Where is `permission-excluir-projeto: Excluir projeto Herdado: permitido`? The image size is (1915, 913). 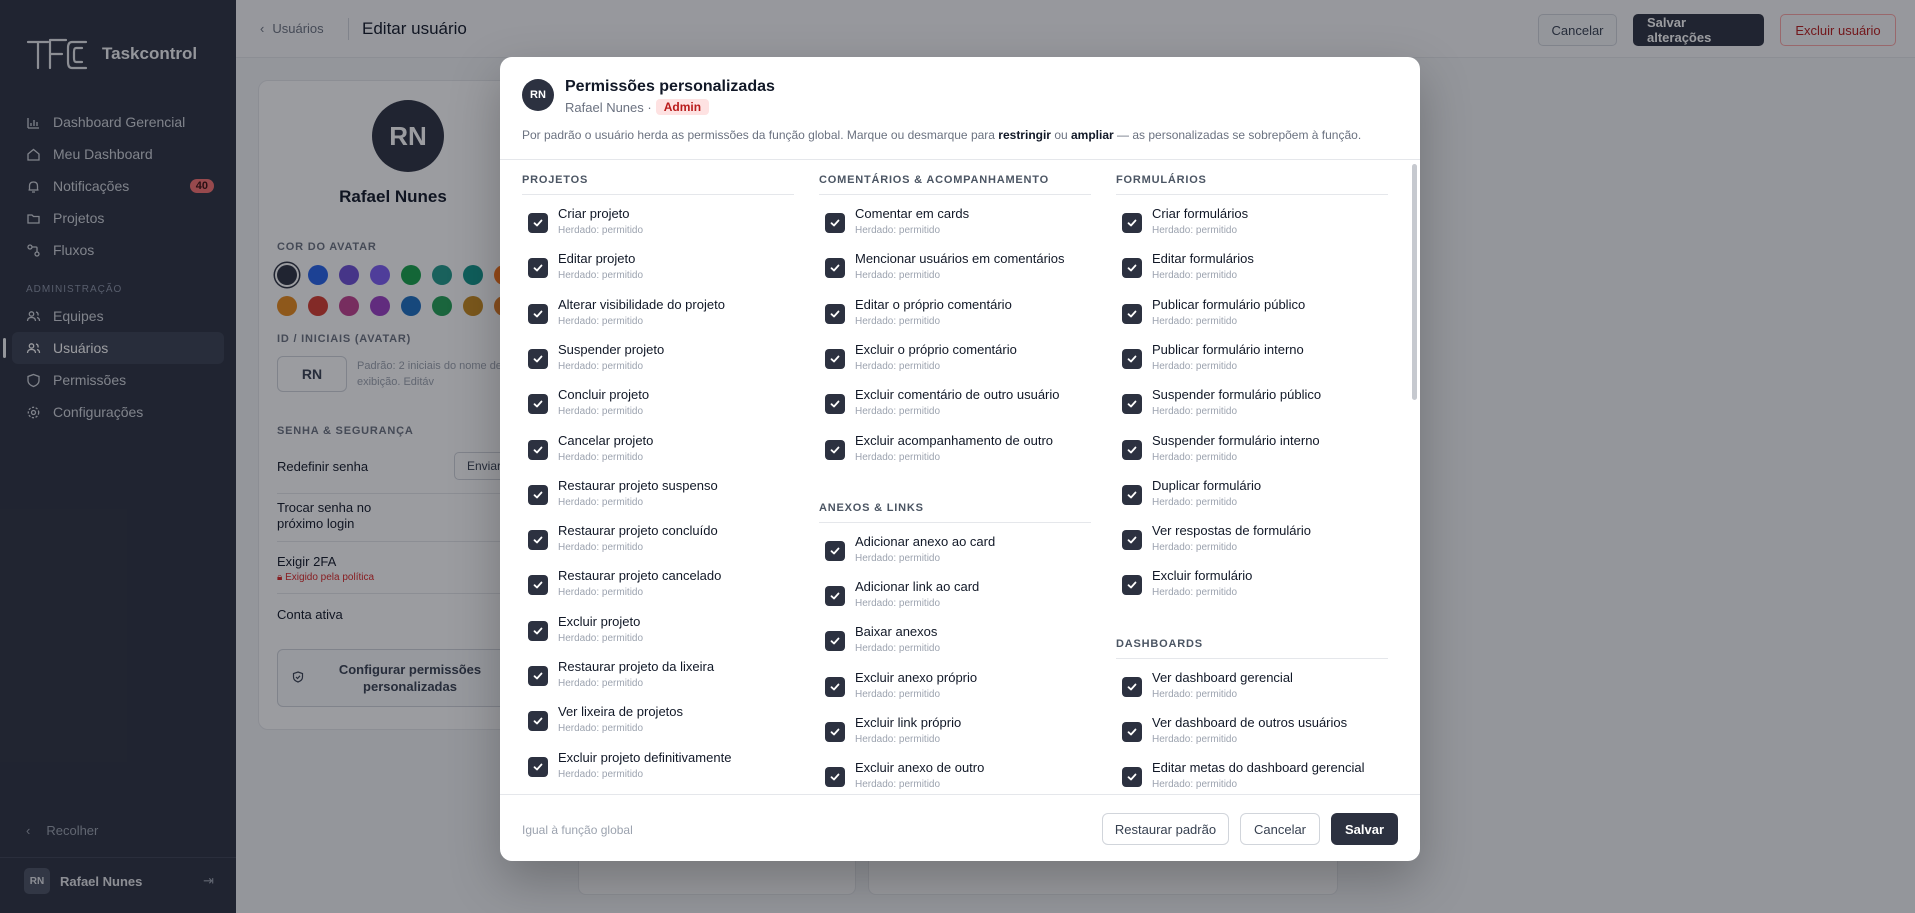 permission-excluir-projeto: Excluir projeto Herdado: permitido is located at coordinates (658, 630).